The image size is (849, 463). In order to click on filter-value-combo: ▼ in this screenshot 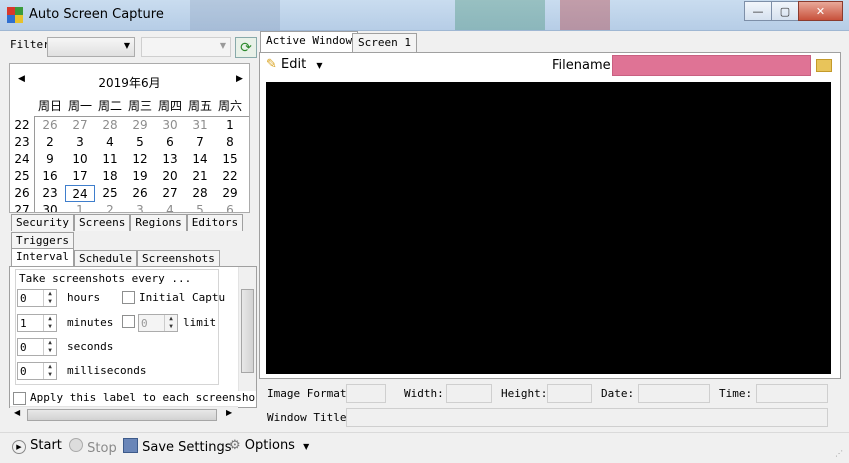, I will do `click(186, 47)`.